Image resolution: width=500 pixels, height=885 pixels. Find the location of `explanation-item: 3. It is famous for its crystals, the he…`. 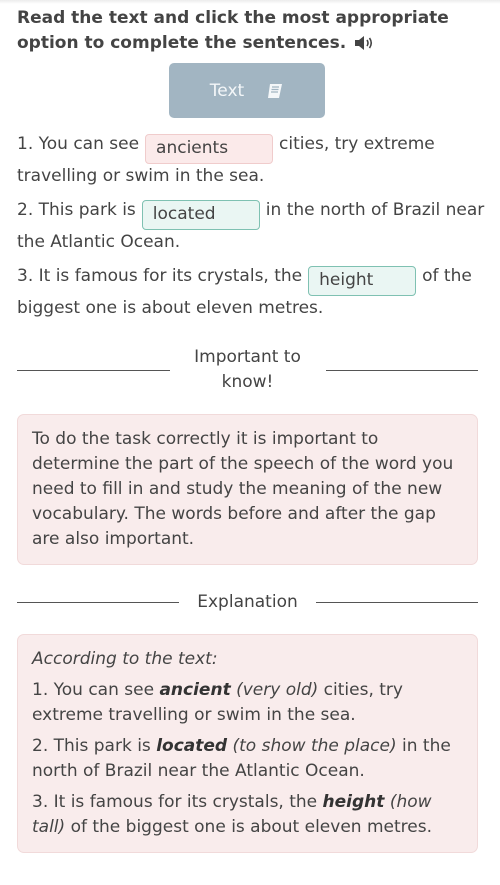

explanation-item: 3. It is famous for its crystals, the he… is located at coordinates (247, 815).